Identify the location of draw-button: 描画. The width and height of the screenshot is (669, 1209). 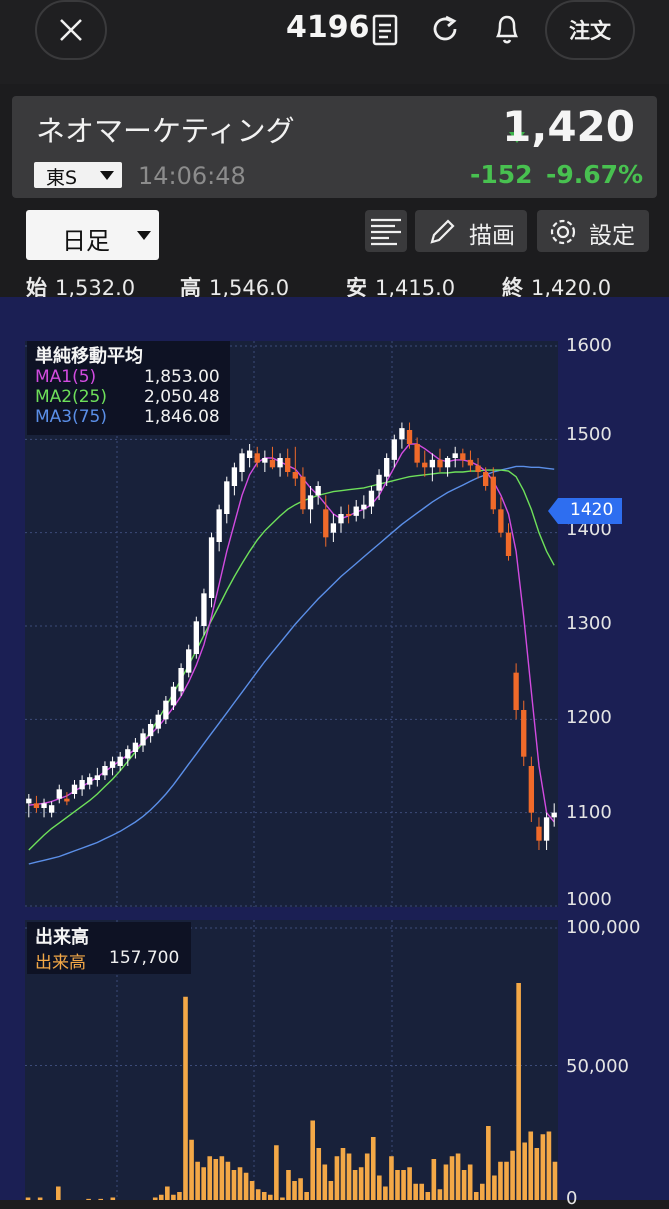
(471, 231).